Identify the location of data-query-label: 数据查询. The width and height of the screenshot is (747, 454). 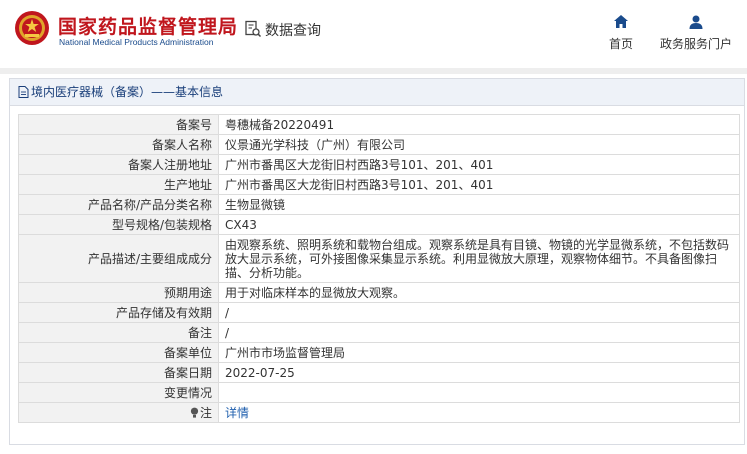
(293, 31).